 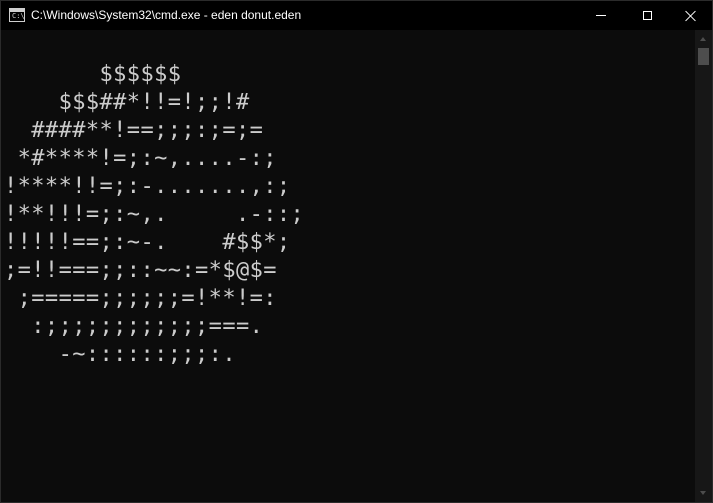 I want to click on close-icon, so click(x=691, y=16).